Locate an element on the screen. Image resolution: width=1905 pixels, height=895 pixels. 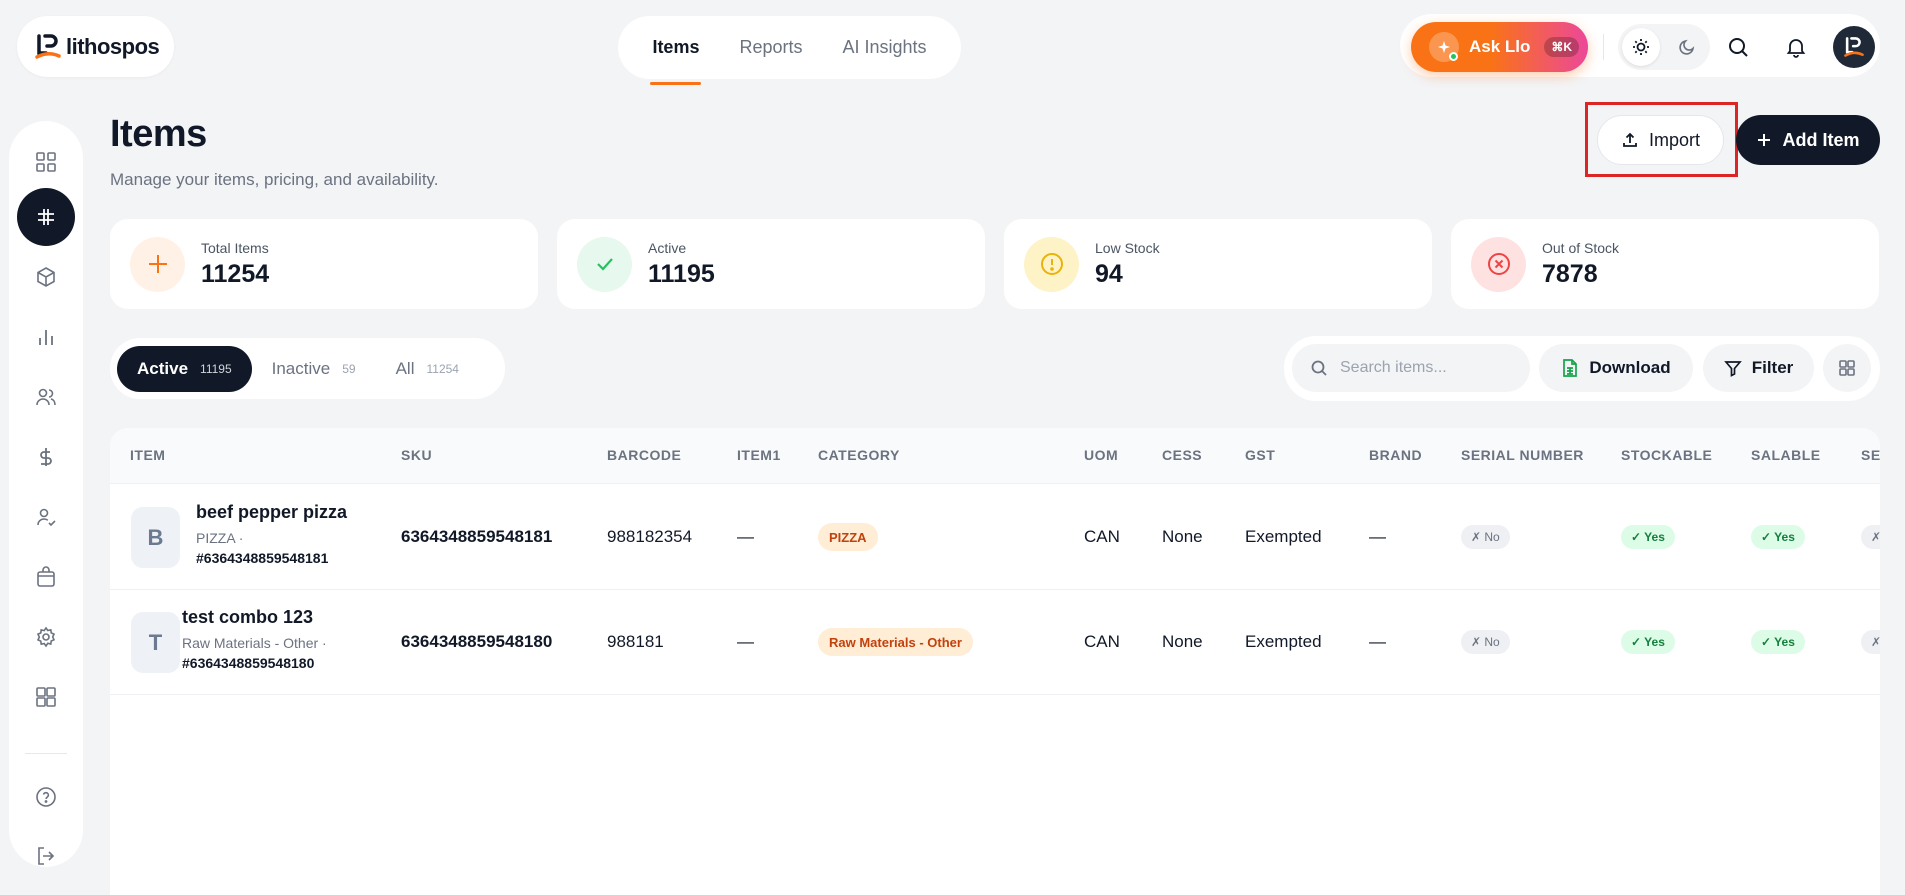
sidebar-item-finance is located at coordinates (46, 457).